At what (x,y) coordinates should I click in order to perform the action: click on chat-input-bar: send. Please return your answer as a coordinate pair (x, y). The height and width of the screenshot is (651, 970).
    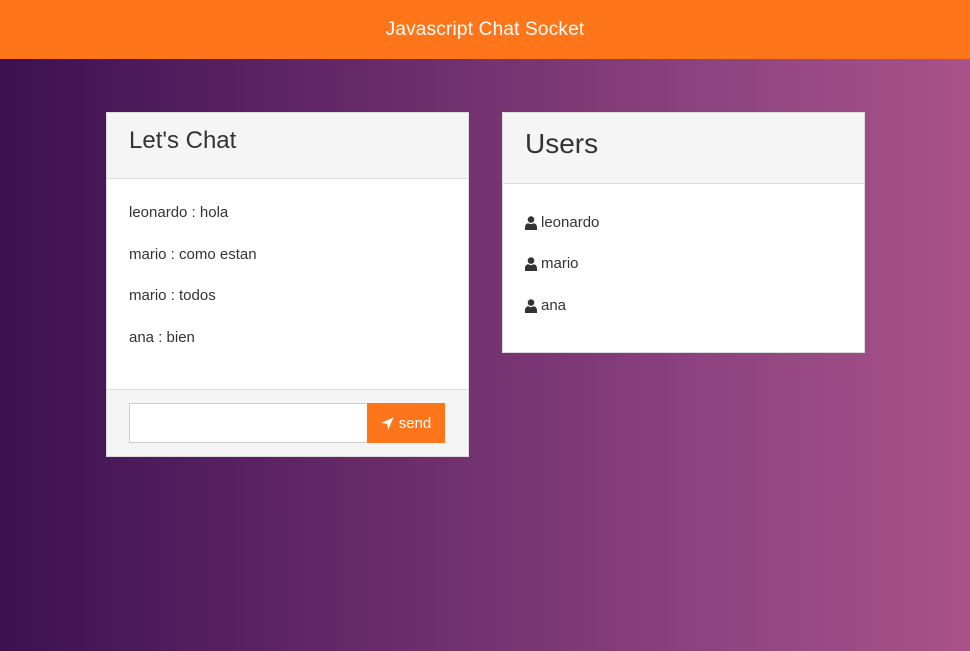
    Looking at the image, I should click on (287, 422).